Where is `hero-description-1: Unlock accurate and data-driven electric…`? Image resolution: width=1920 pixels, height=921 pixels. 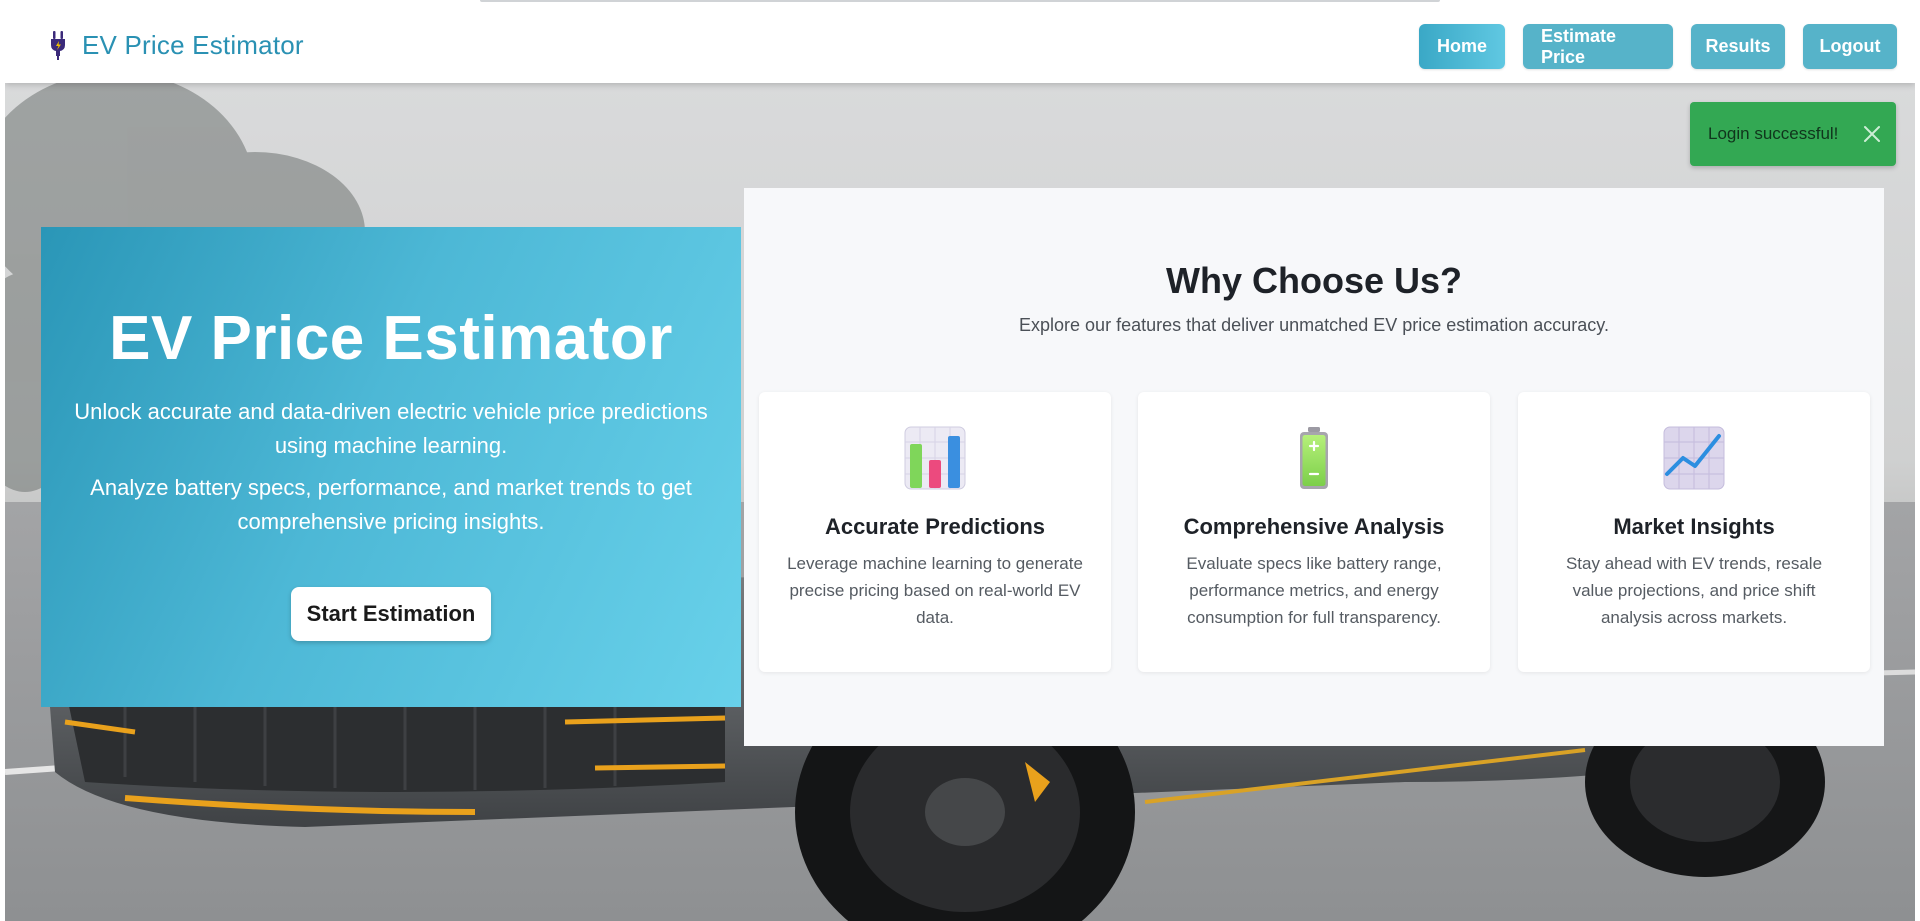
hero-description-1: Unlock accurate and data-driven electric… is located at coordinates (391, 428).